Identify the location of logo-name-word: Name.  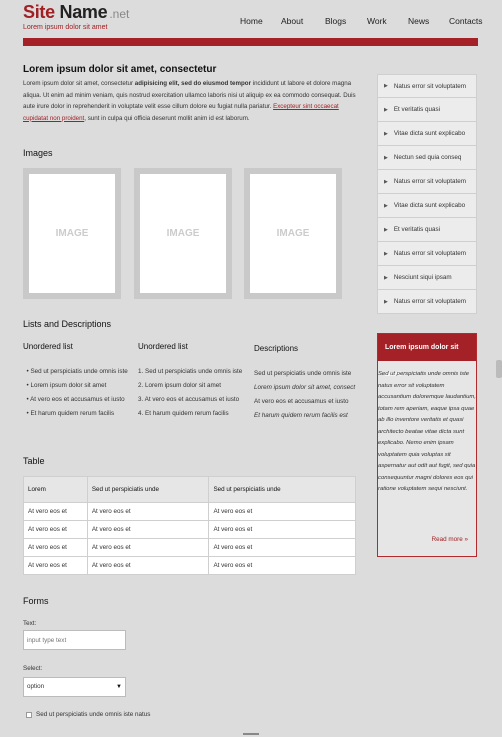
(83, 12).